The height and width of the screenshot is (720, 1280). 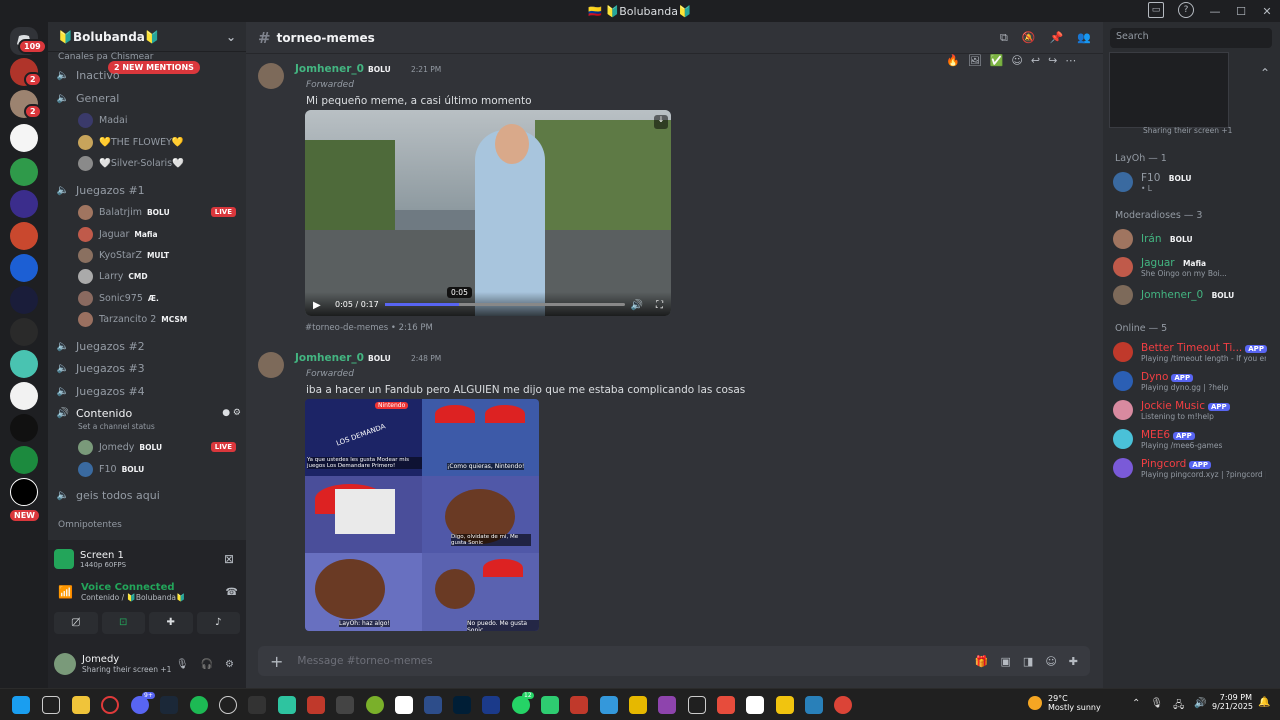 What do you see at coordinates (1169, 90) in the screenshot?
I see `stream-preview` at bounding box center [1169, 90].